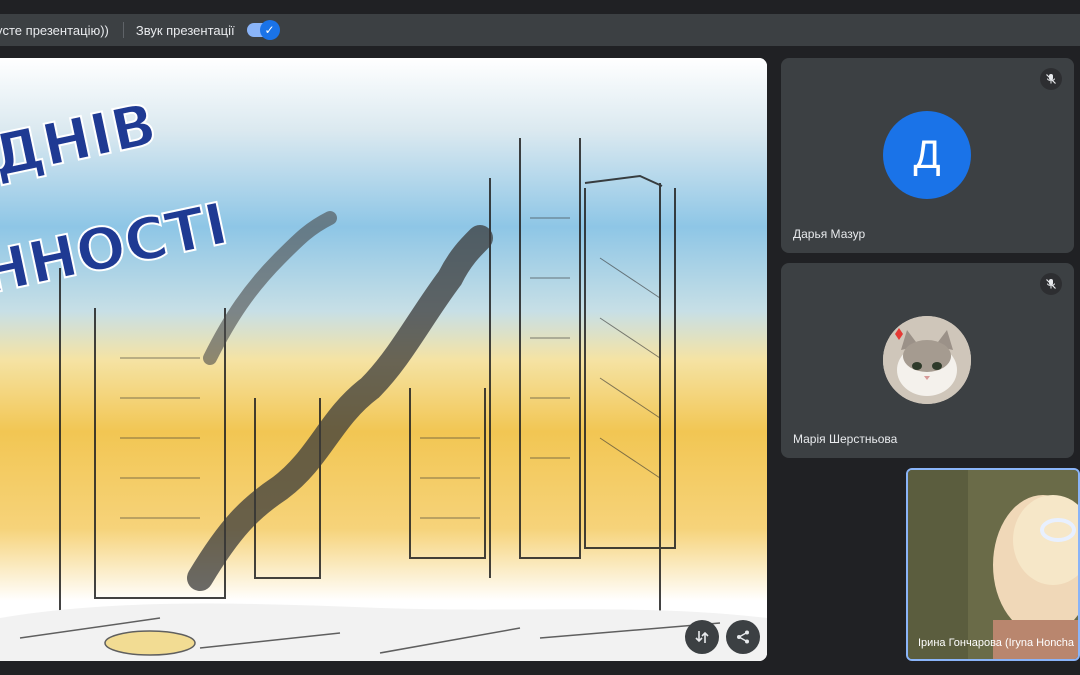  Describe the element at coordinates (540, 7) in the screenshot. I see `top-strip` at that location.